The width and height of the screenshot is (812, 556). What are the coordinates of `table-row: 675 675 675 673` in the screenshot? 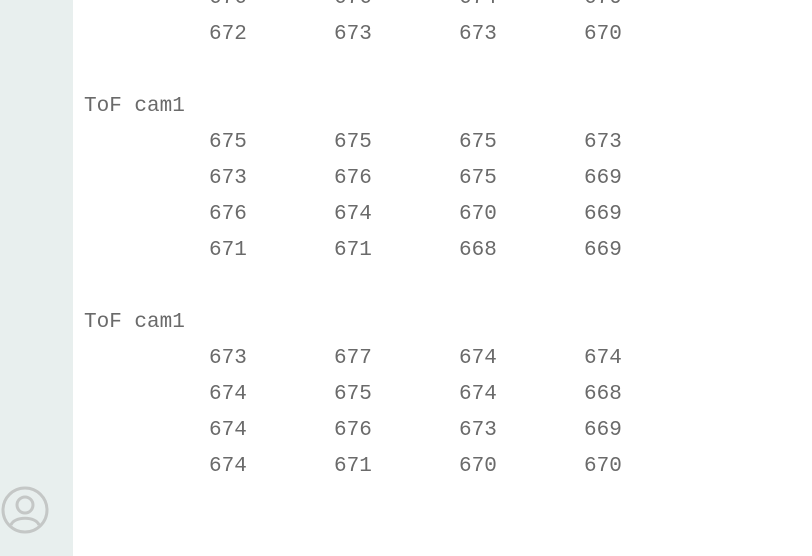 It's located at (434, 143).